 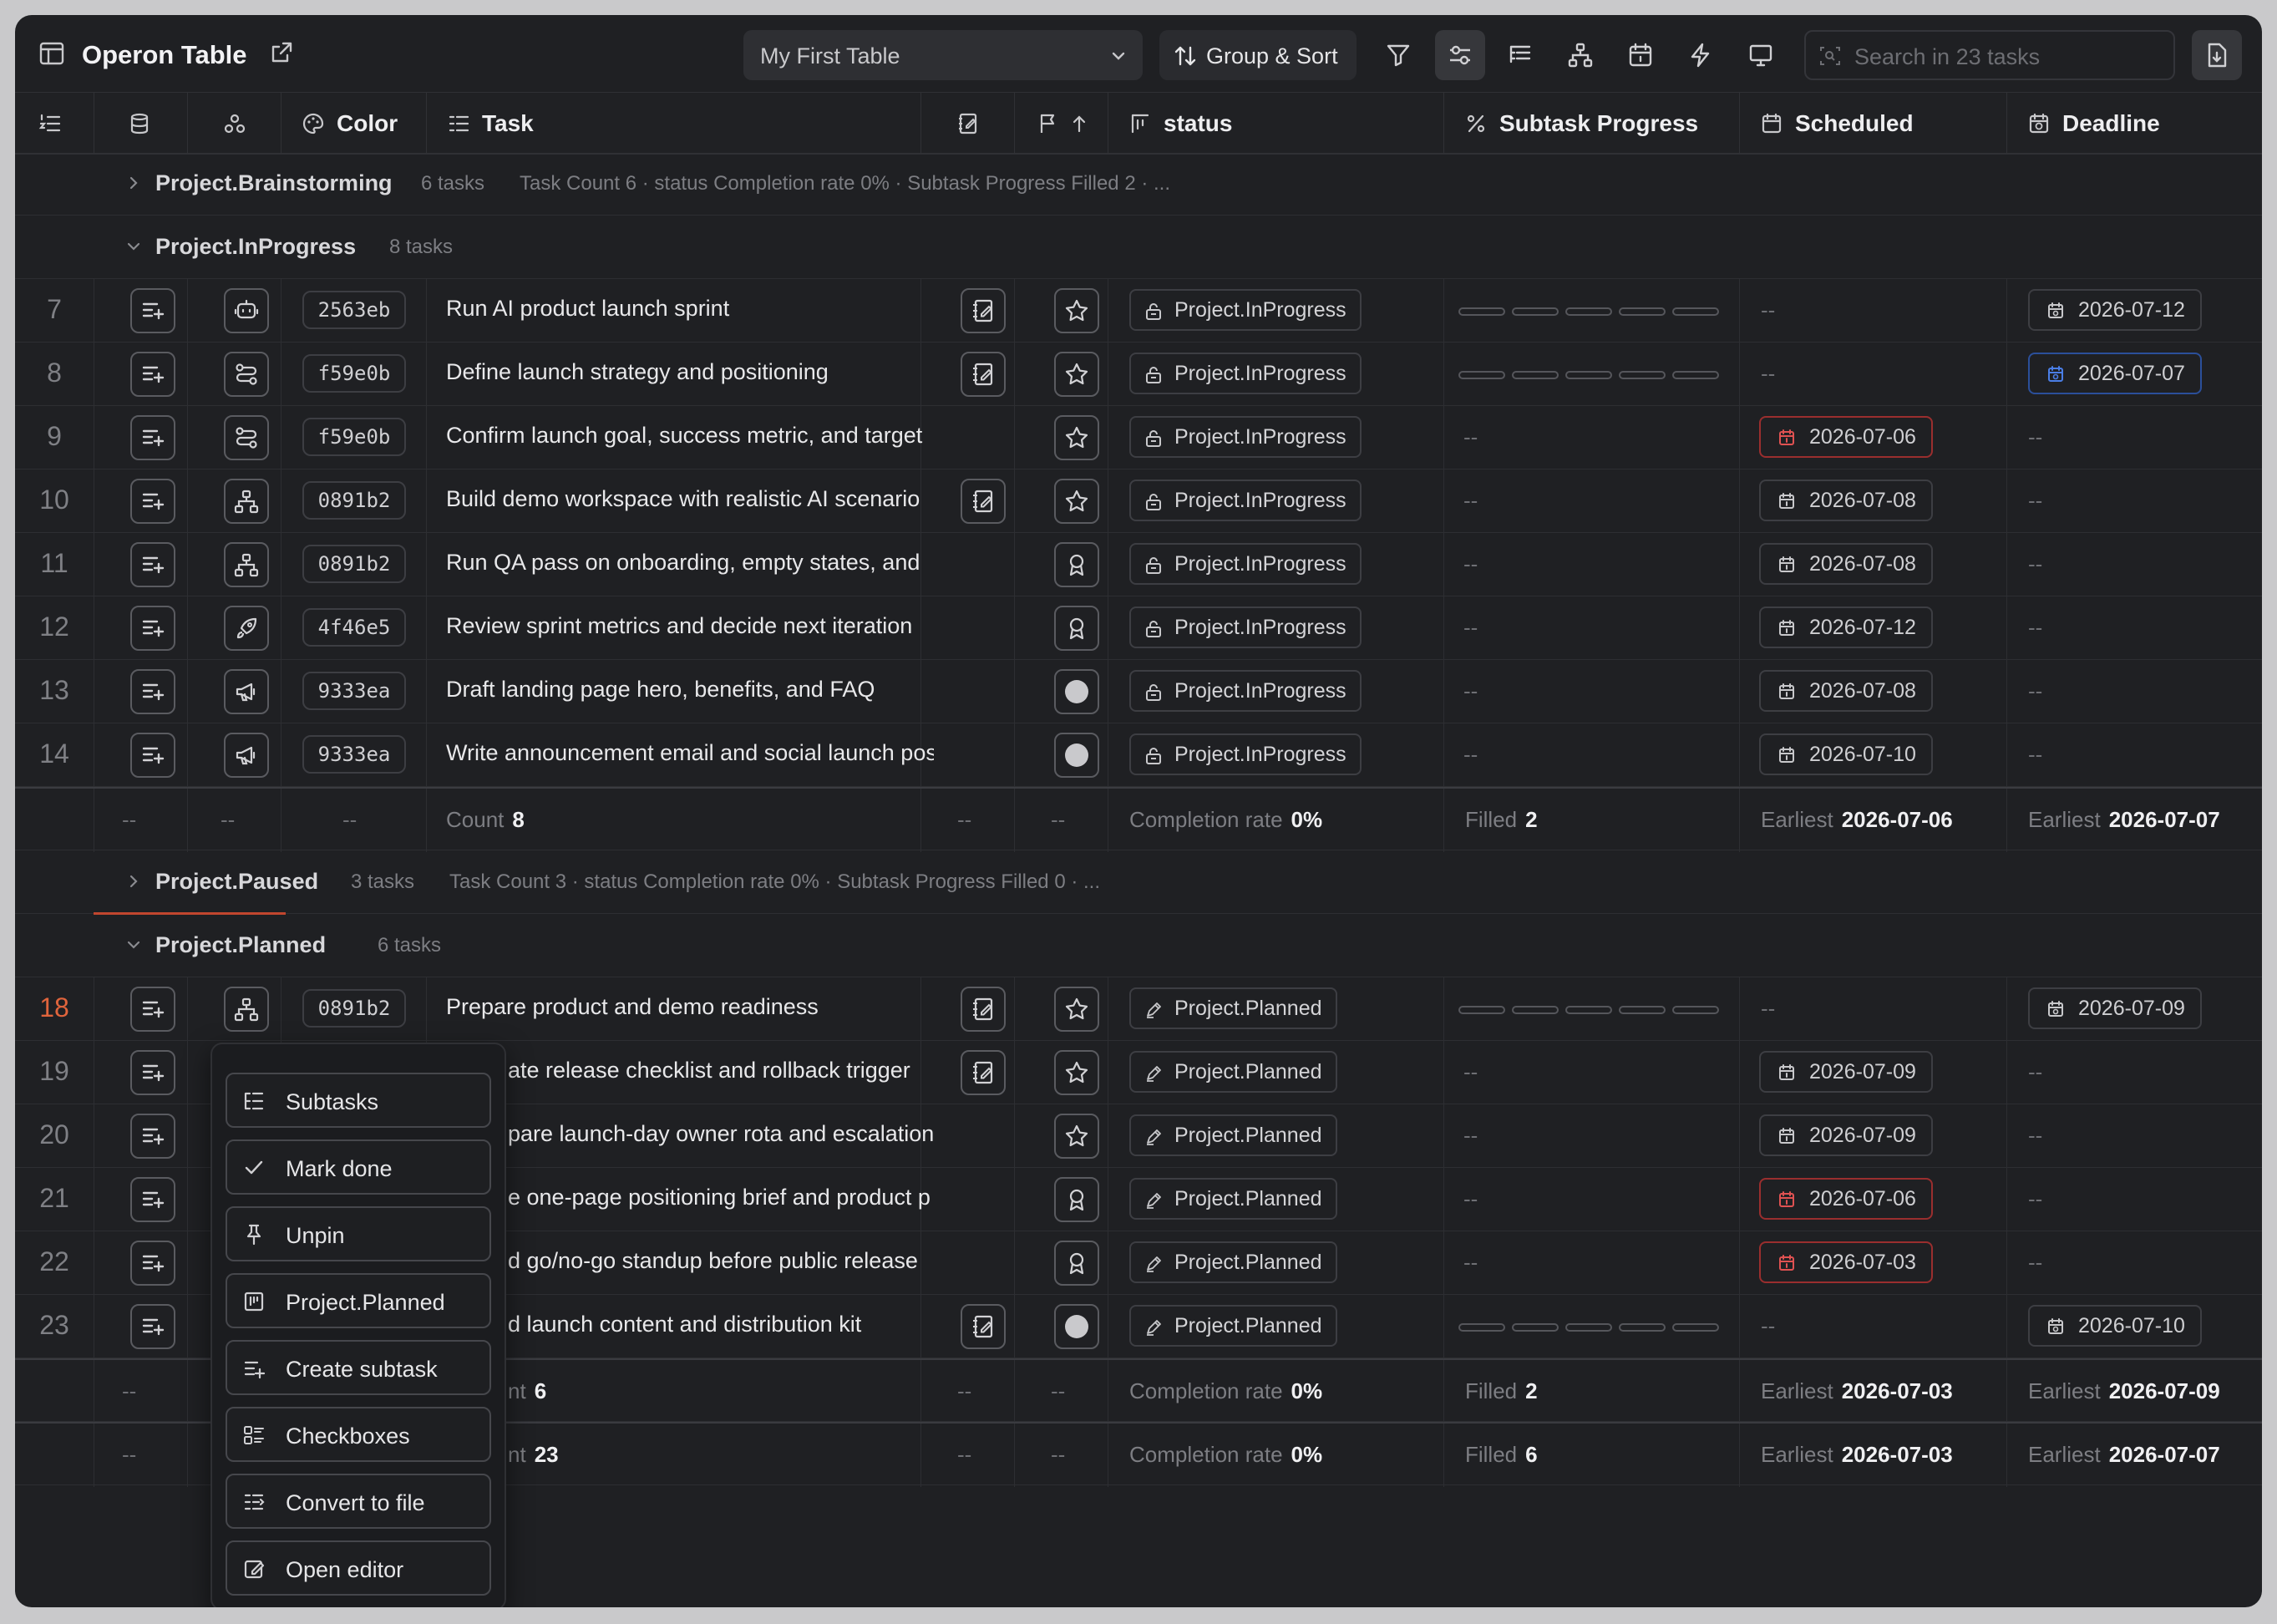 I want to click on header-color: Color, so click(x=353, y=123).